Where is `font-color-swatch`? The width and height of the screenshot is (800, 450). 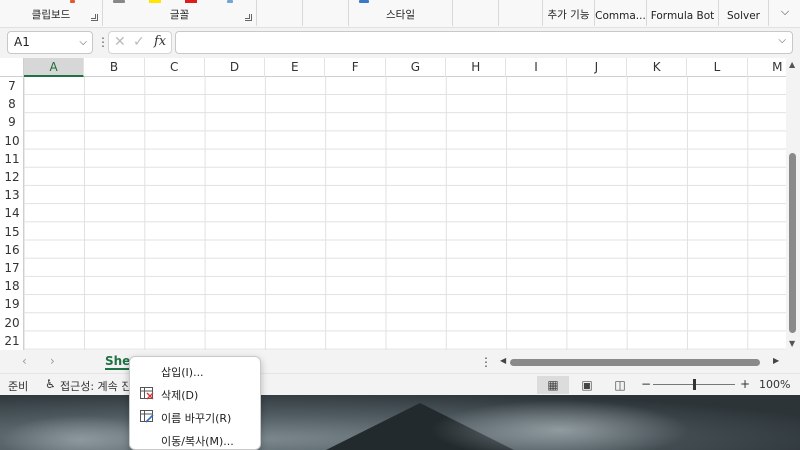 font-color-swatch is located at coordinates (191, 1).